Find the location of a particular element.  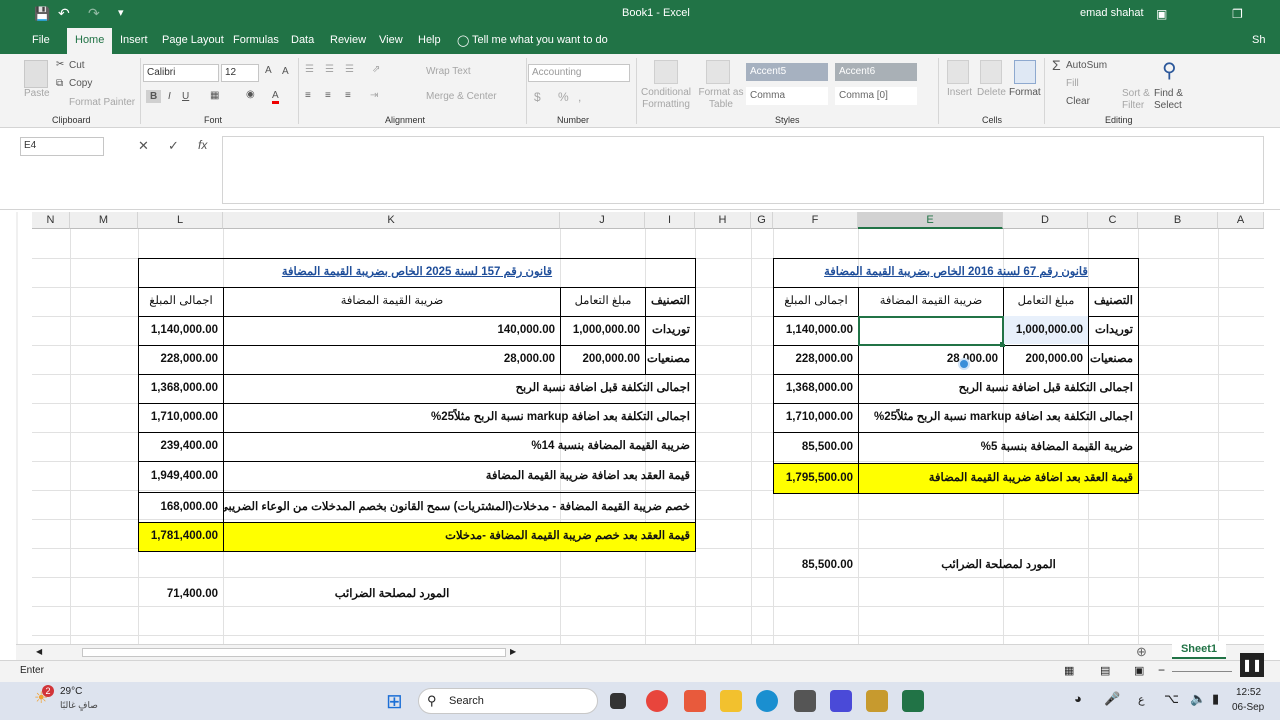

left-row1-vat: 140,000.00 is located at coordinates (392, 330).